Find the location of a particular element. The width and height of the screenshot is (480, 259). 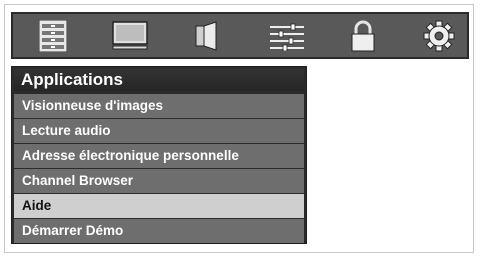

lock-icon is located at coordinates (363, 35).